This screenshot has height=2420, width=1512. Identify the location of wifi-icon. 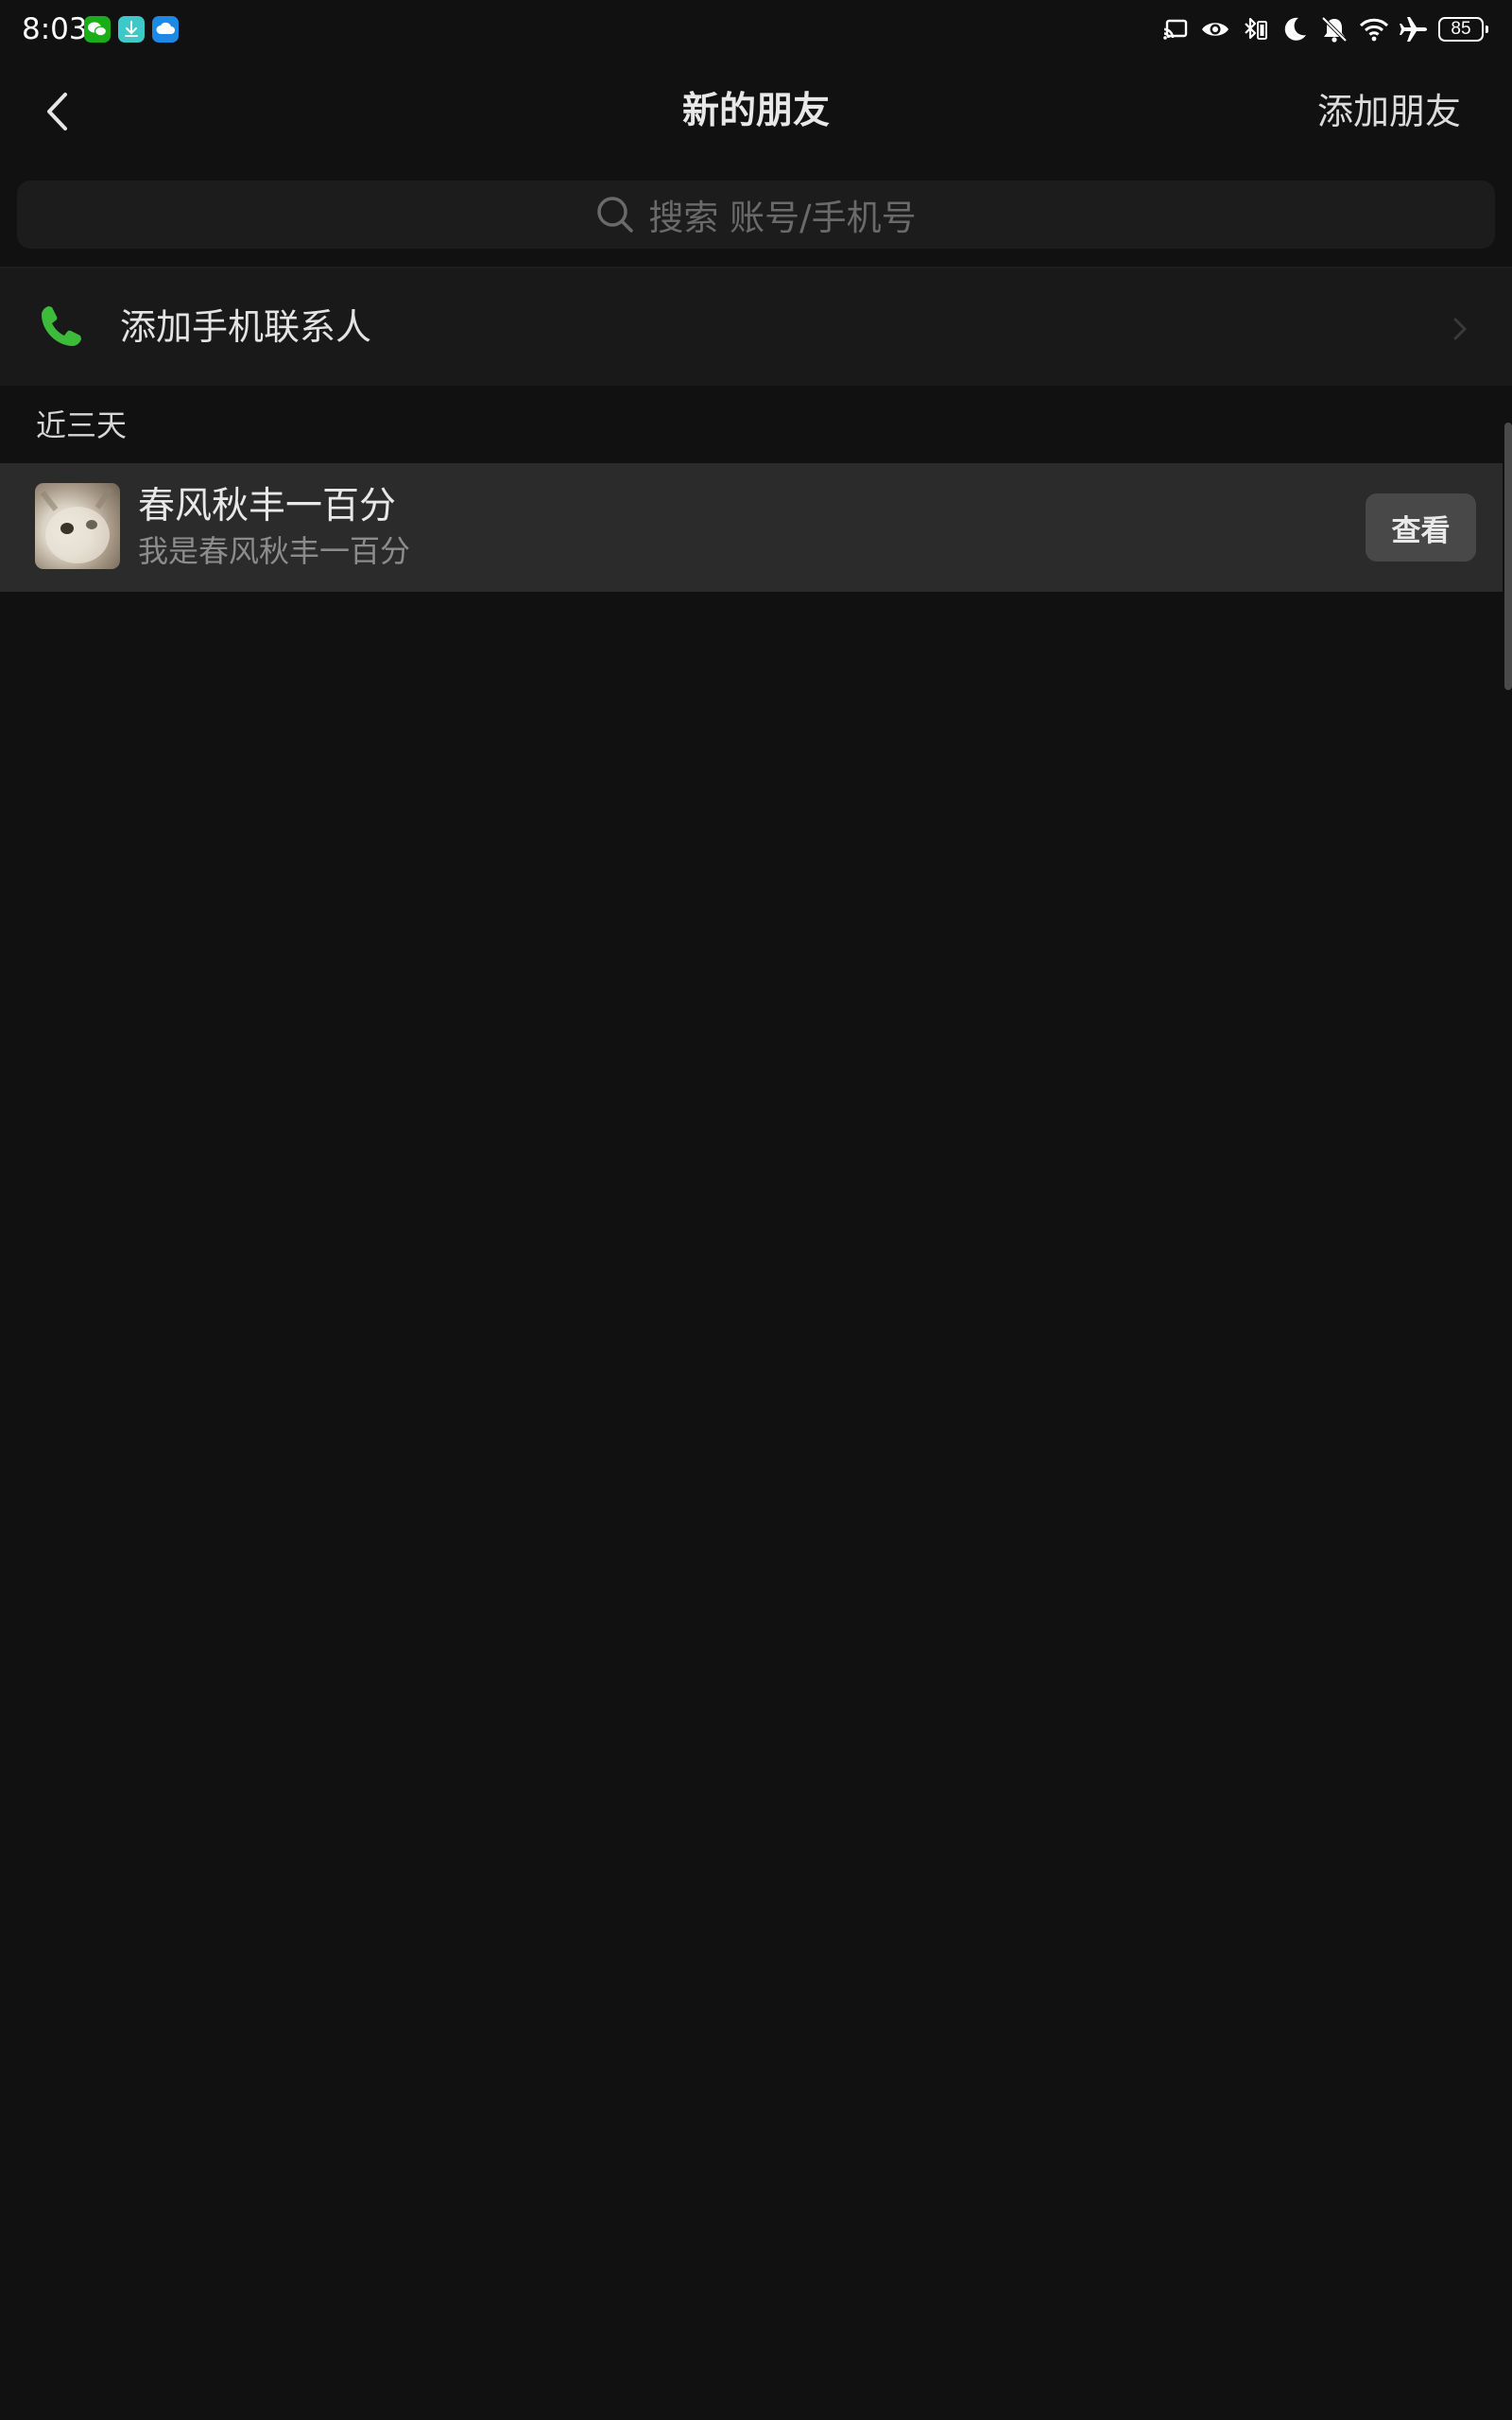
(1374, 30).